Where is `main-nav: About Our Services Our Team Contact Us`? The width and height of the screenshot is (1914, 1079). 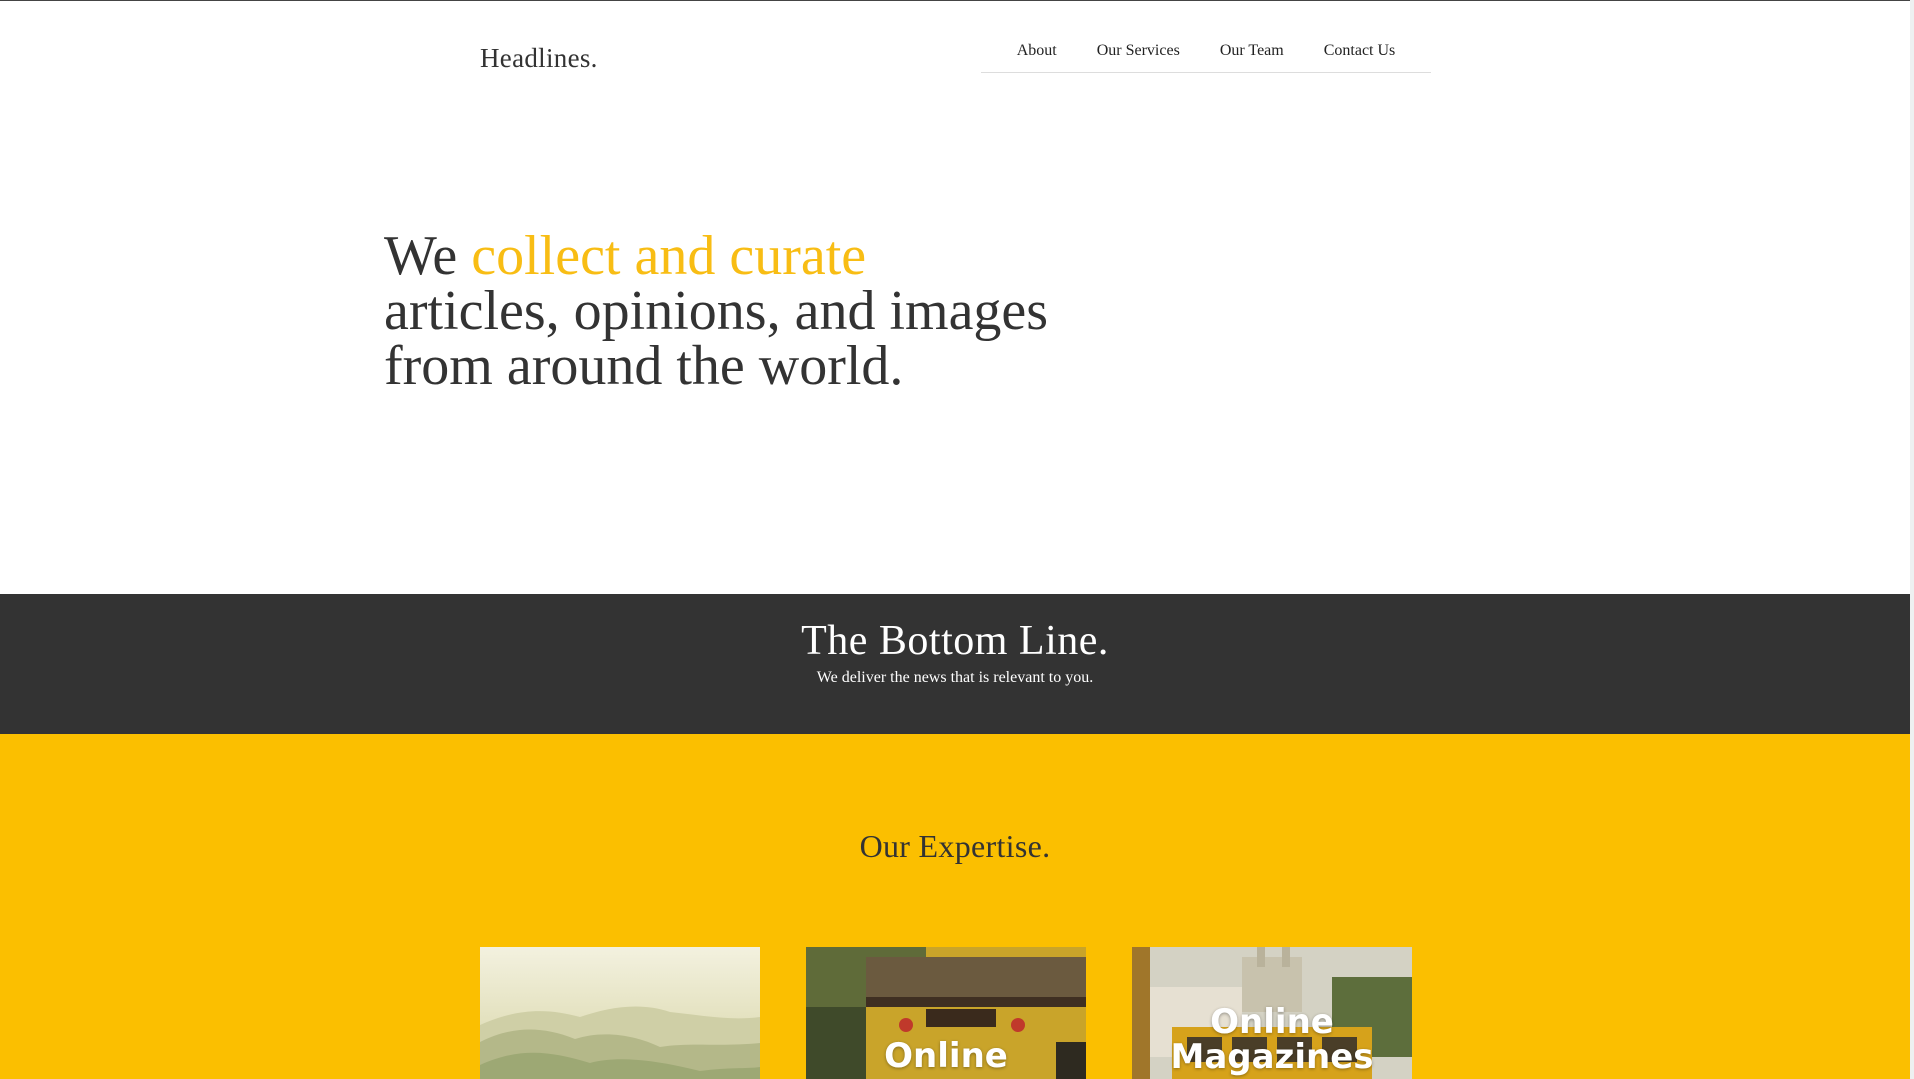 main-nav: About Our Services Our Team Contact Us is located at coordinates (1206, 50).